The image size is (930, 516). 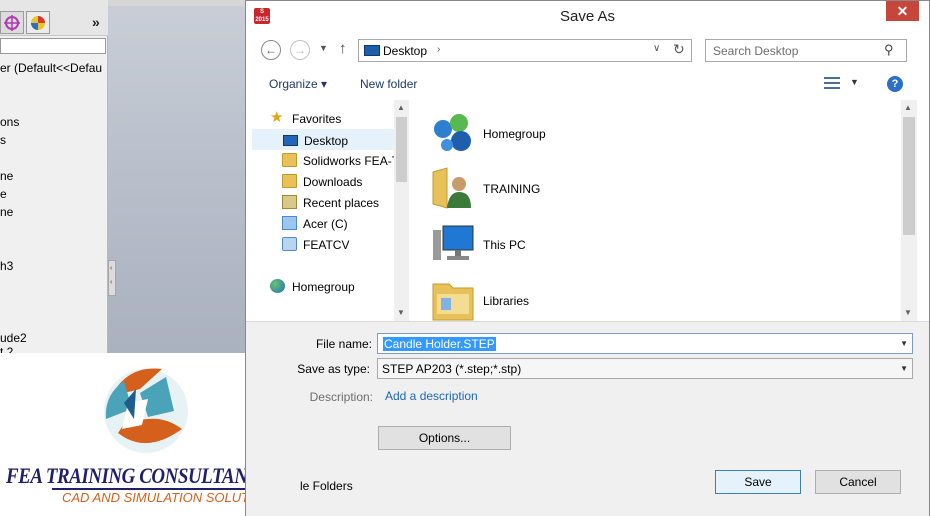 What do you see at coordinates (431, 396) in the screenshot?
I see `add-description-link: Add a description` at bounding box center [431, 396].